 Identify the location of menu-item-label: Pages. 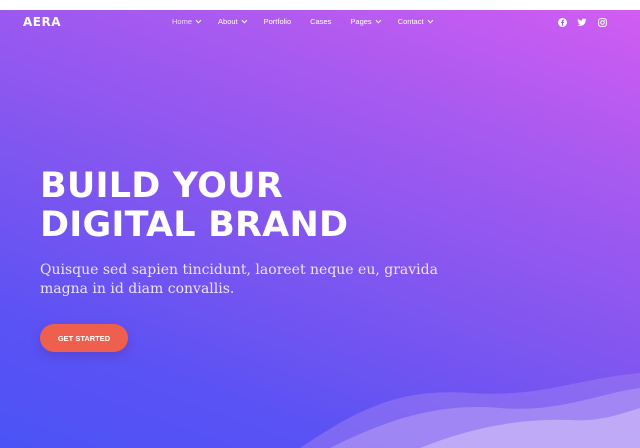
(361, 21).